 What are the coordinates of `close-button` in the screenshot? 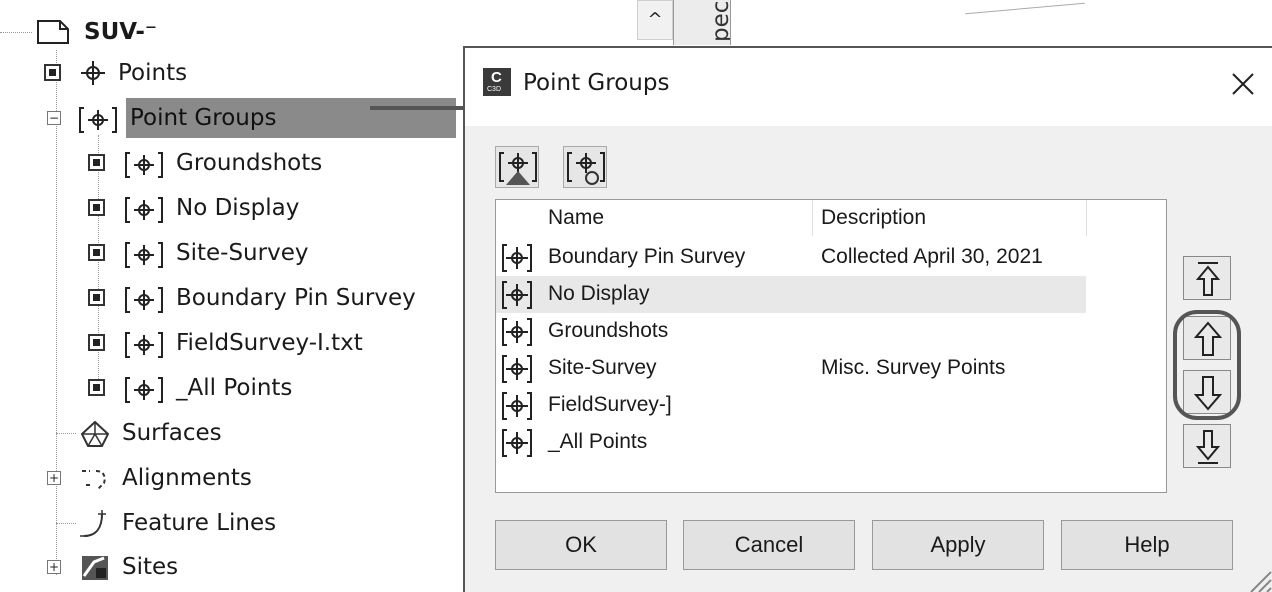 It's located at (1243, 84).